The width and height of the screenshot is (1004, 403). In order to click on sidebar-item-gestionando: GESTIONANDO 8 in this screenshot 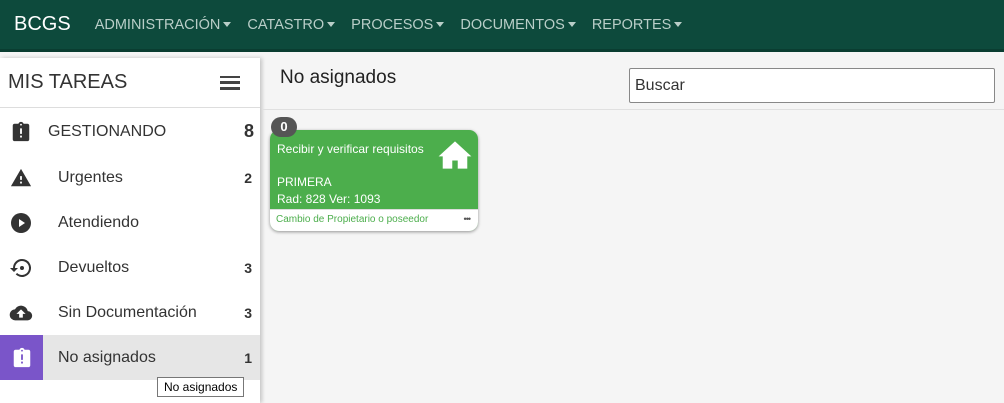, I will do `click(130, 131)`.